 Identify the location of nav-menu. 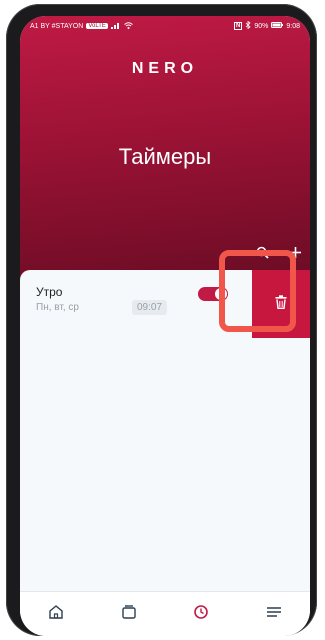
(274, 614).